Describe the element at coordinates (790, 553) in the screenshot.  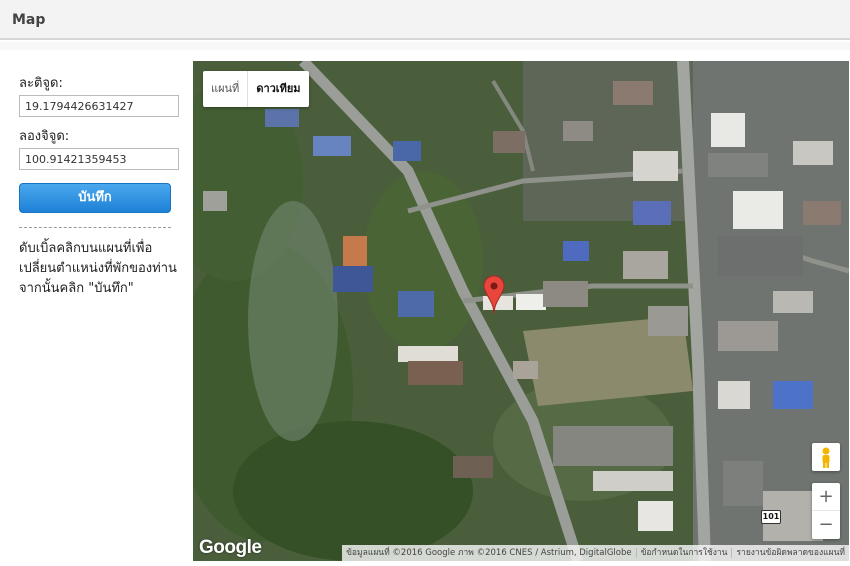
I see `report-error-link: รายงานข้อผิดพลาดของแผนที่` at that location.